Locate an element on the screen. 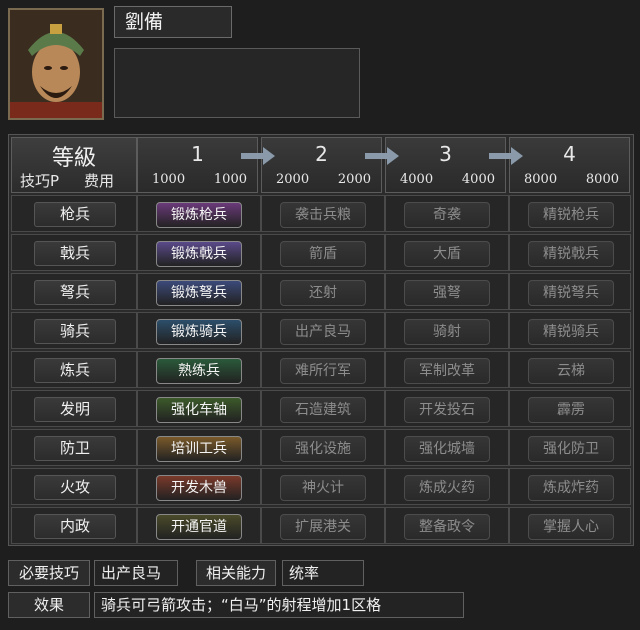 The image size is (640, 630). skill-button: 难所行军 is located at coordinates (323, 371).